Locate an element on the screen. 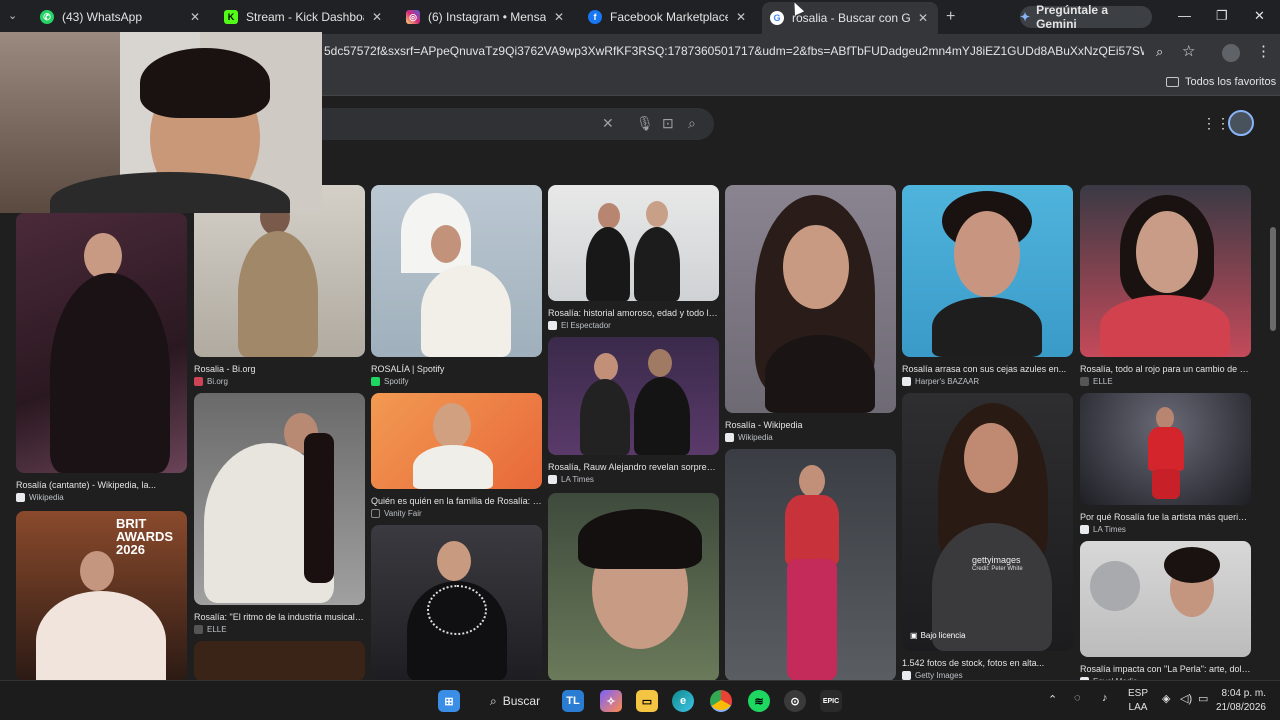 The image size is (1280, 720). profile-avatar is located at coordinates (1231, 53).